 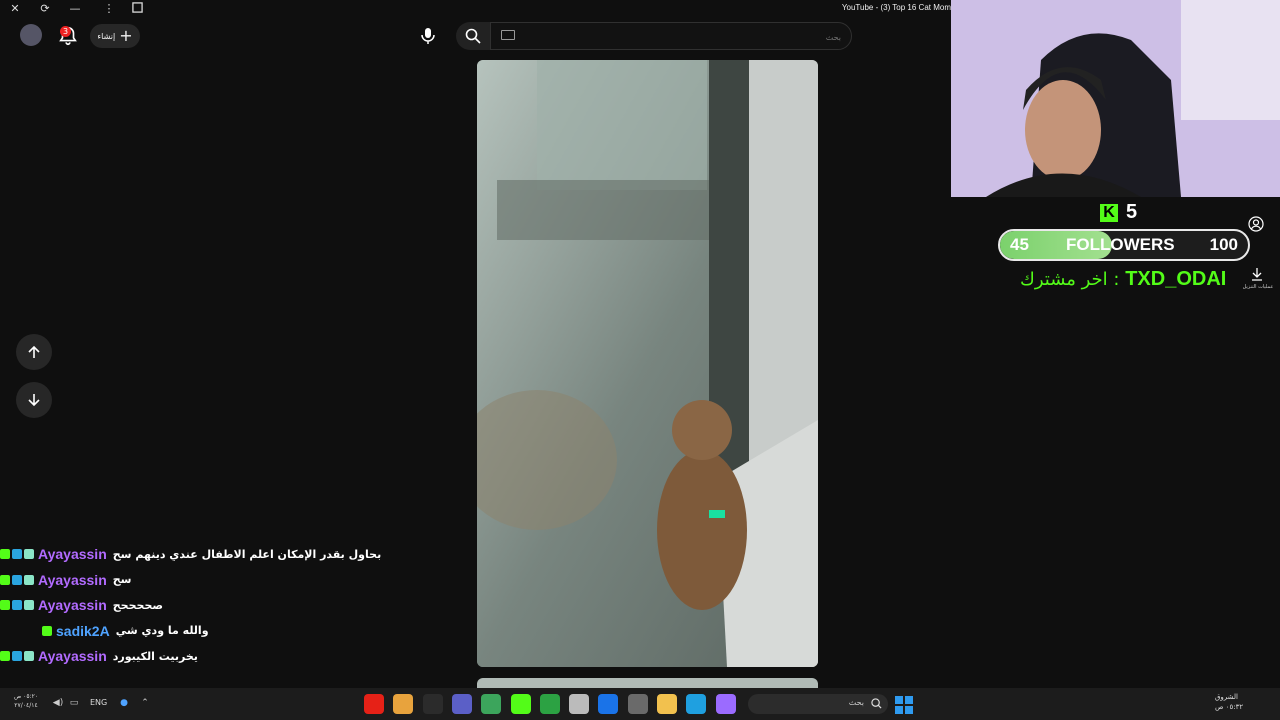 I want to click on avatar, so click(x=31, y=35).